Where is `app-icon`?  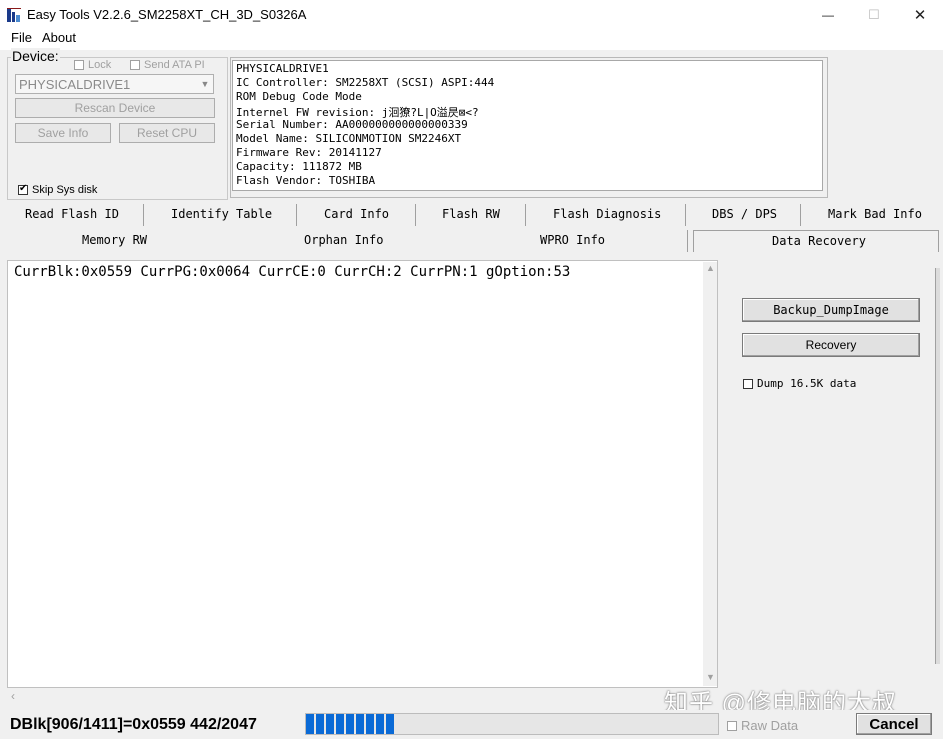 app-icon is located at coordinates (14, 15).